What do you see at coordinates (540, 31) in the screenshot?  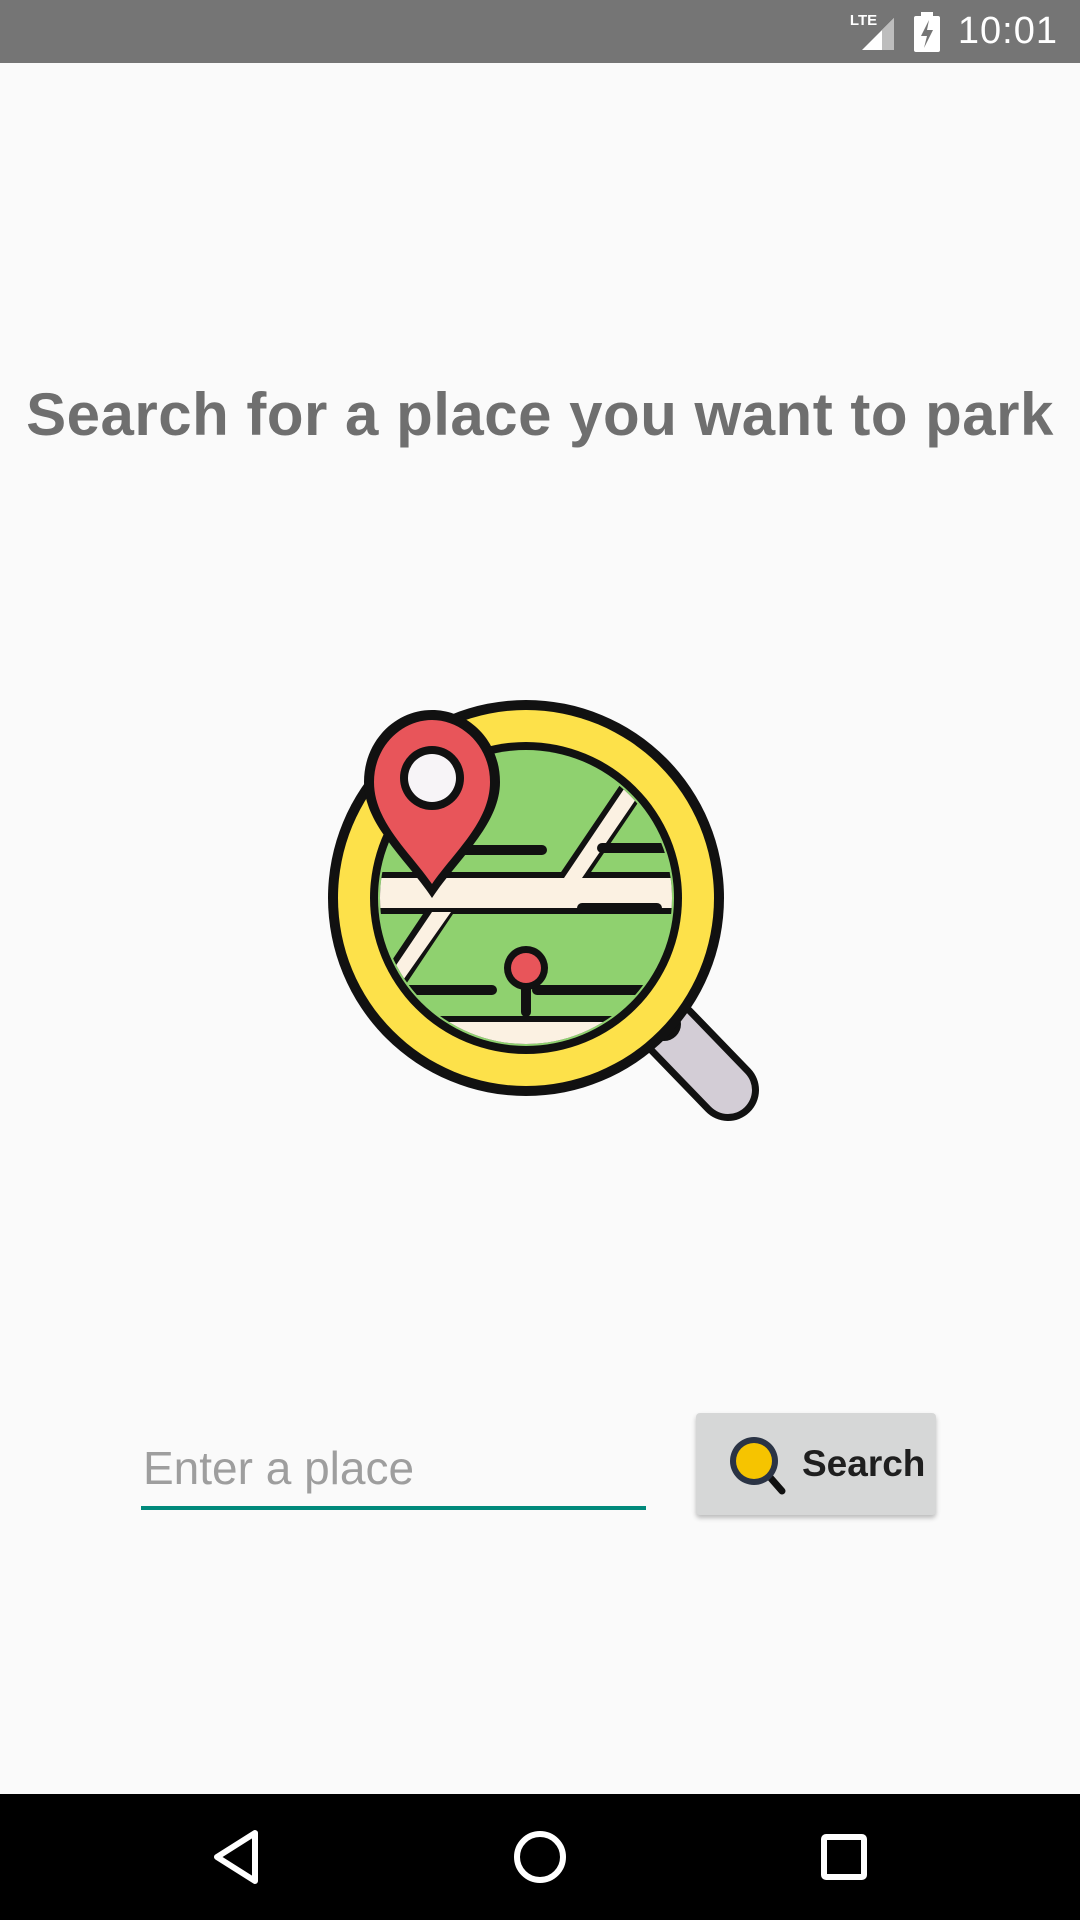 I see `status-bar: LTE 10:01` at bounding box center [540, 31].